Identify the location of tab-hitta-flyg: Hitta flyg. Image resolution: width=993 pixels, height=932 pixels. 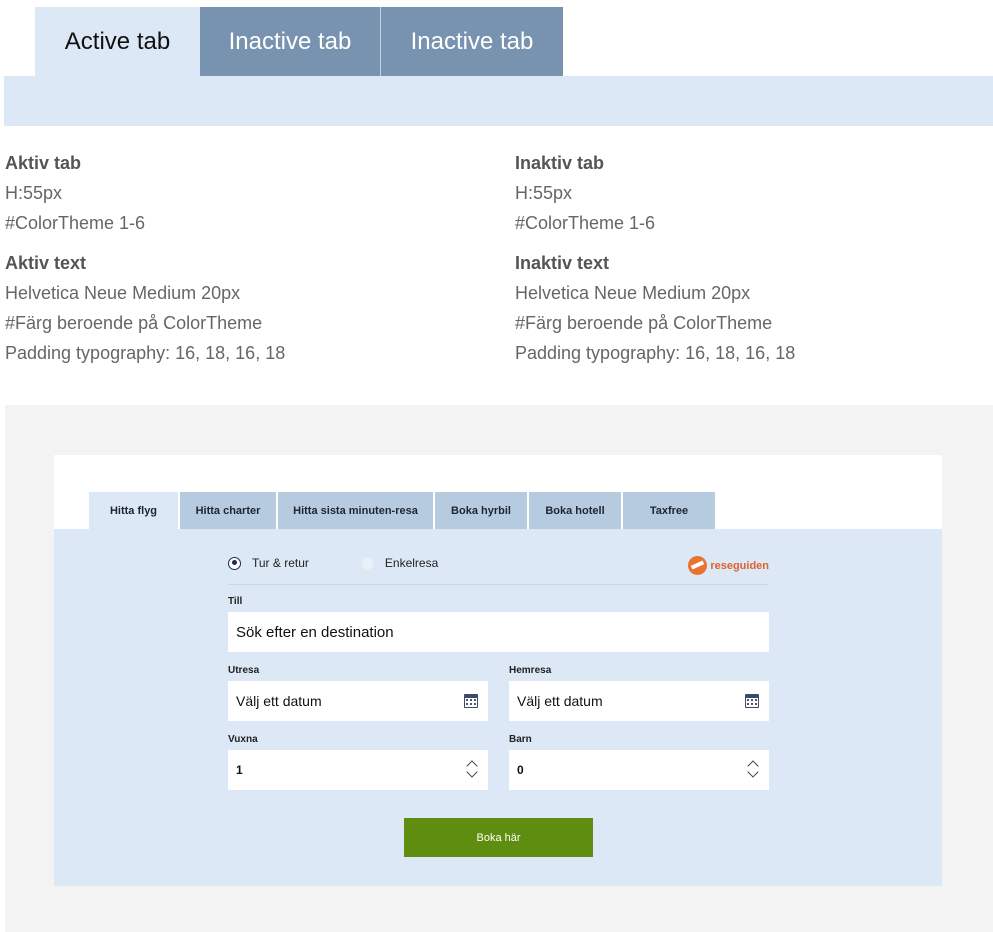
(134, 510).